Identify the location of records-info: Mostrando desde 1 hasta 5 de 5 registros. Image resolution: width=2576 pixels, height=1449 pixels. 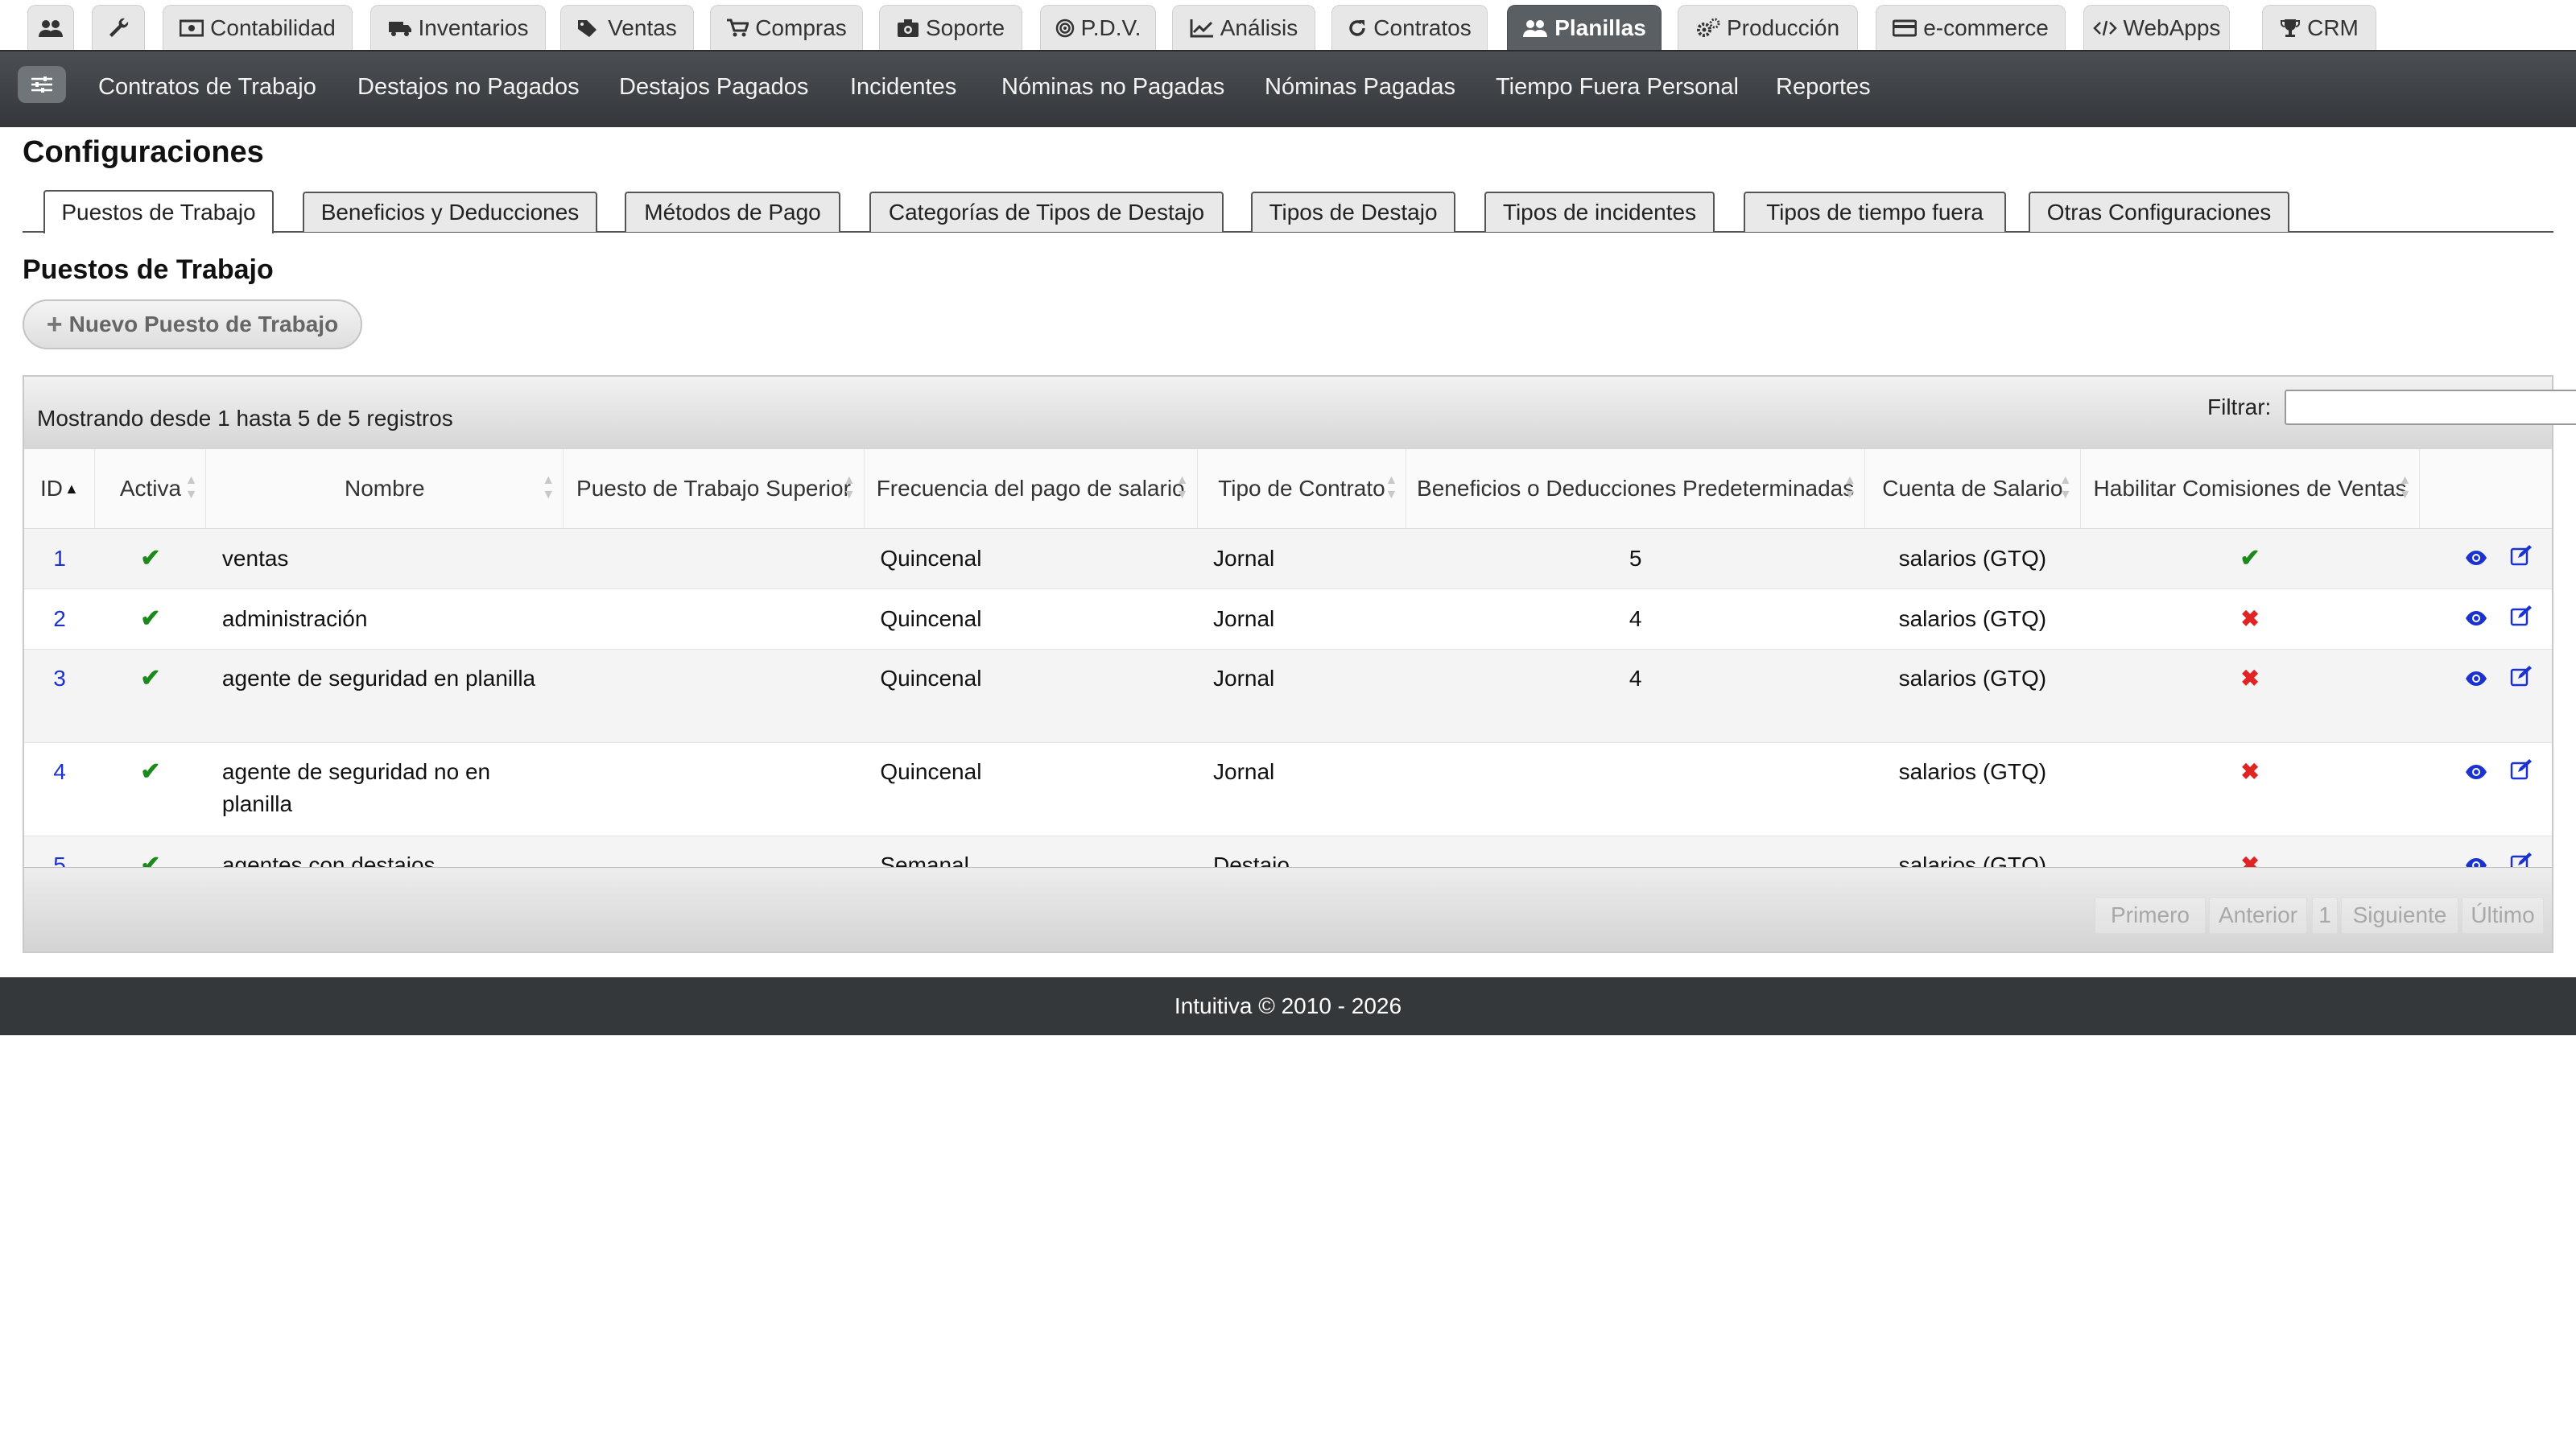
(245, 418).